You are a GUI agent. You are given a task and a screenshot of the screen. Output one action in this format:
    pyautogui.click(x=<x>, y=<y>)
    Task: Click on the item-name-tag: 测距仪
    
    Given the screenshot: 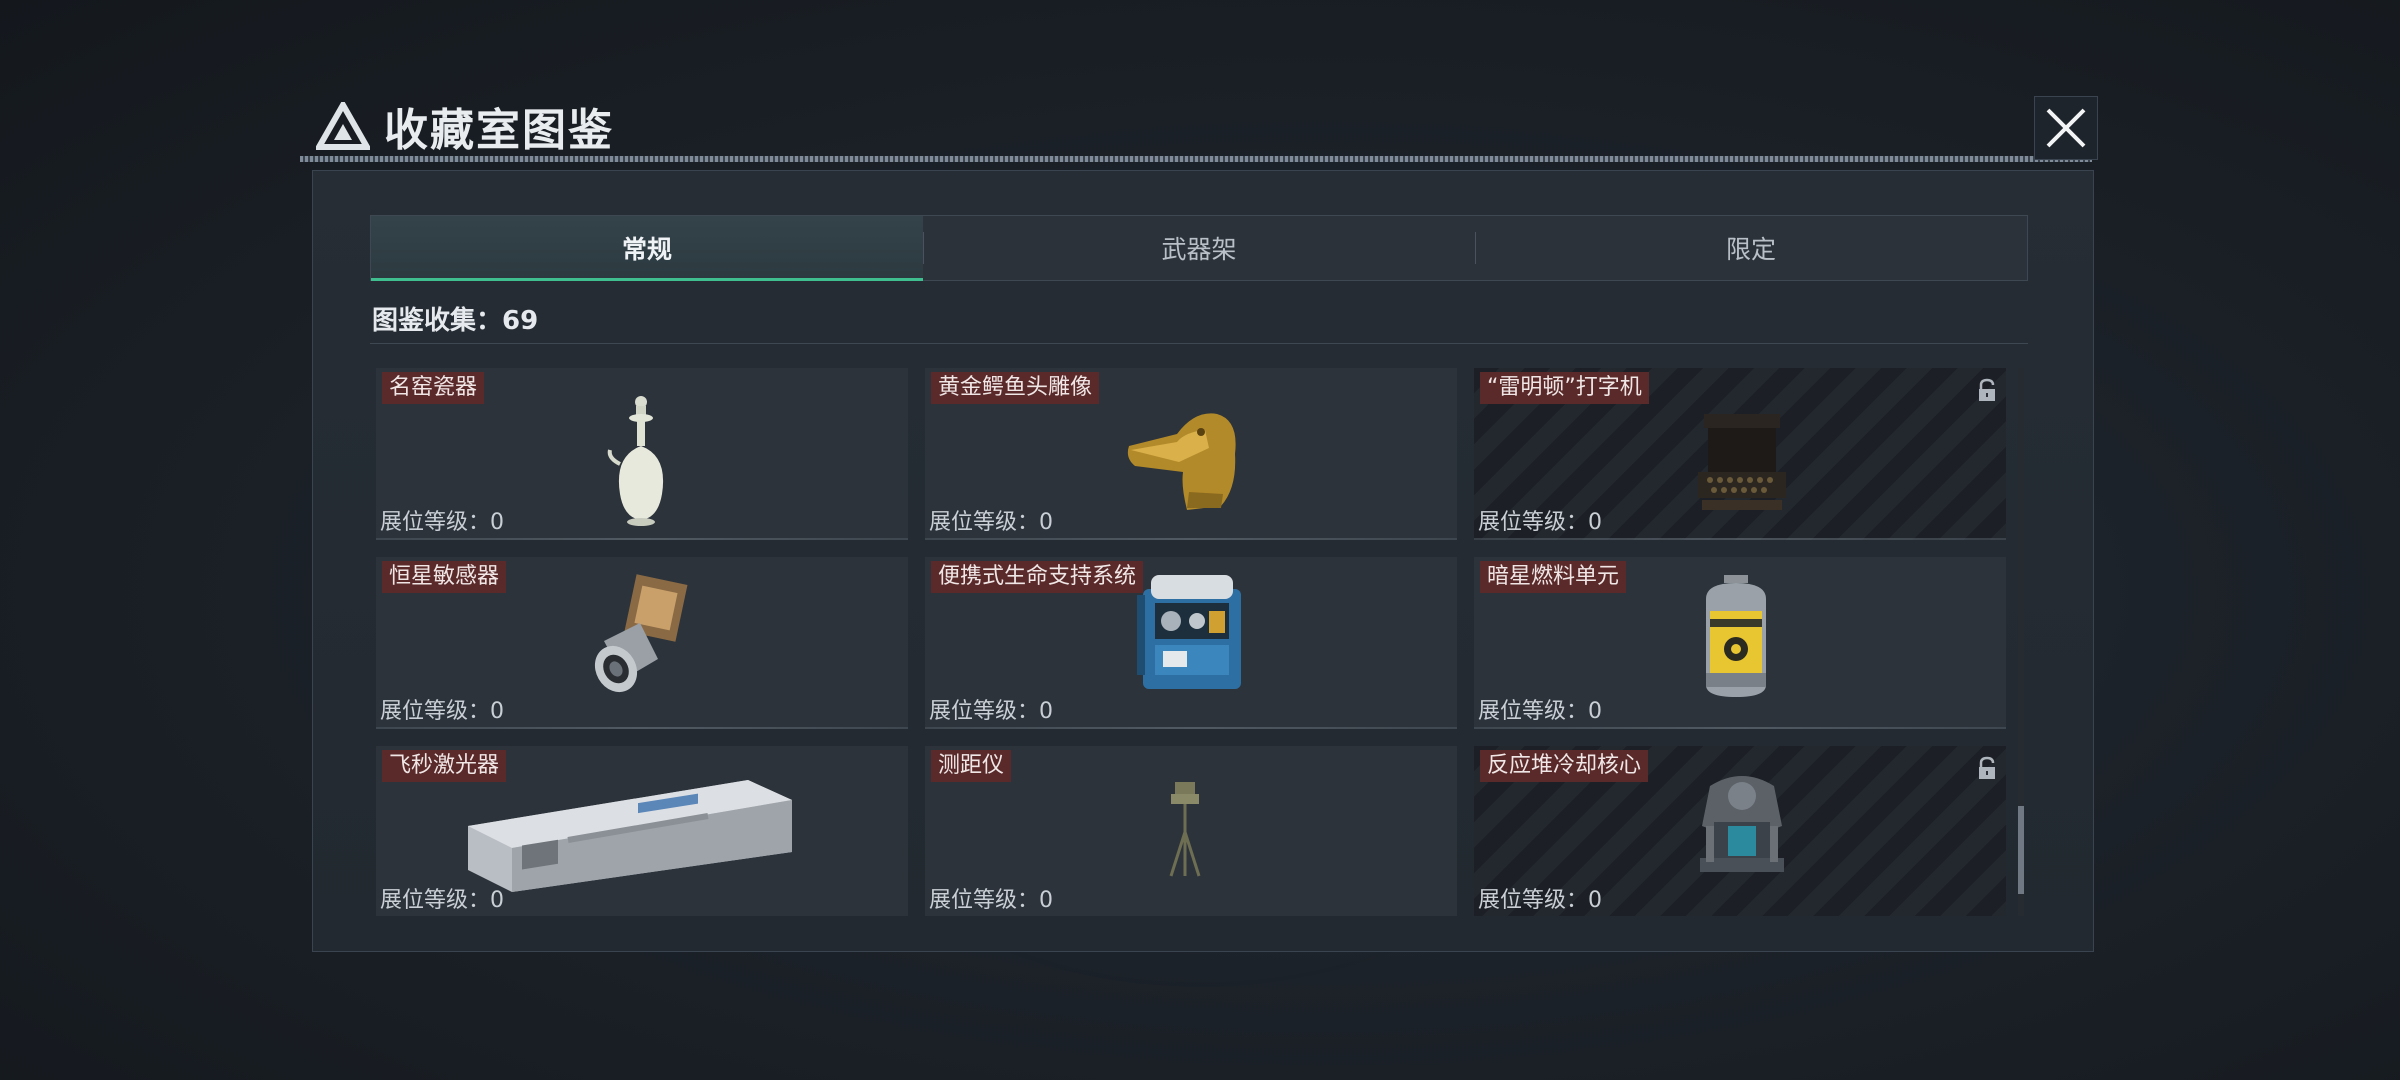 What is the action you would take?
    pyautogui.click(x=971, y=766)
    